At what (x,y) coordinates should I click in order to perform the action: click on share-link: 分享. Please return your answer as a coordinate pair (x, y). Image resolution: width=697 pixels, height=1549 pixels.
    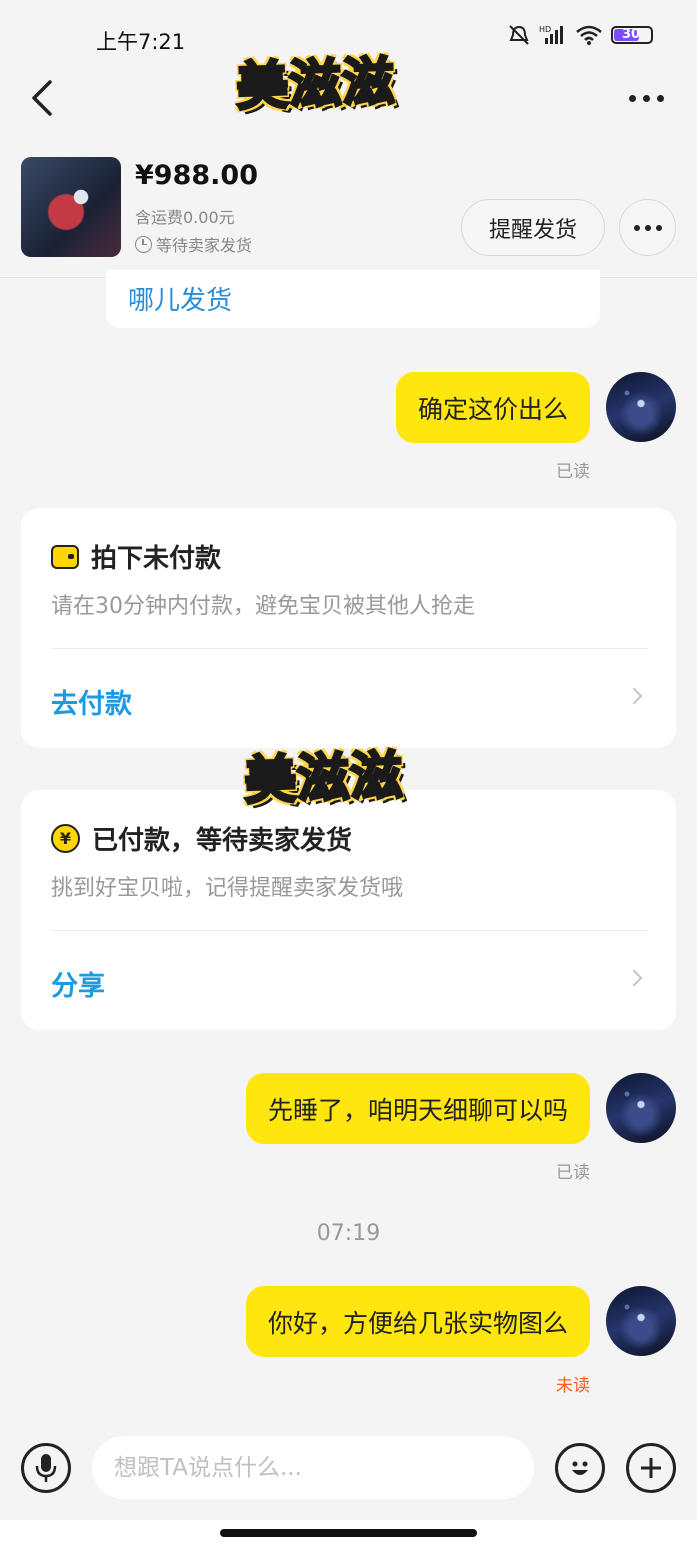
    Looking at the image, I should click on (78, 983).